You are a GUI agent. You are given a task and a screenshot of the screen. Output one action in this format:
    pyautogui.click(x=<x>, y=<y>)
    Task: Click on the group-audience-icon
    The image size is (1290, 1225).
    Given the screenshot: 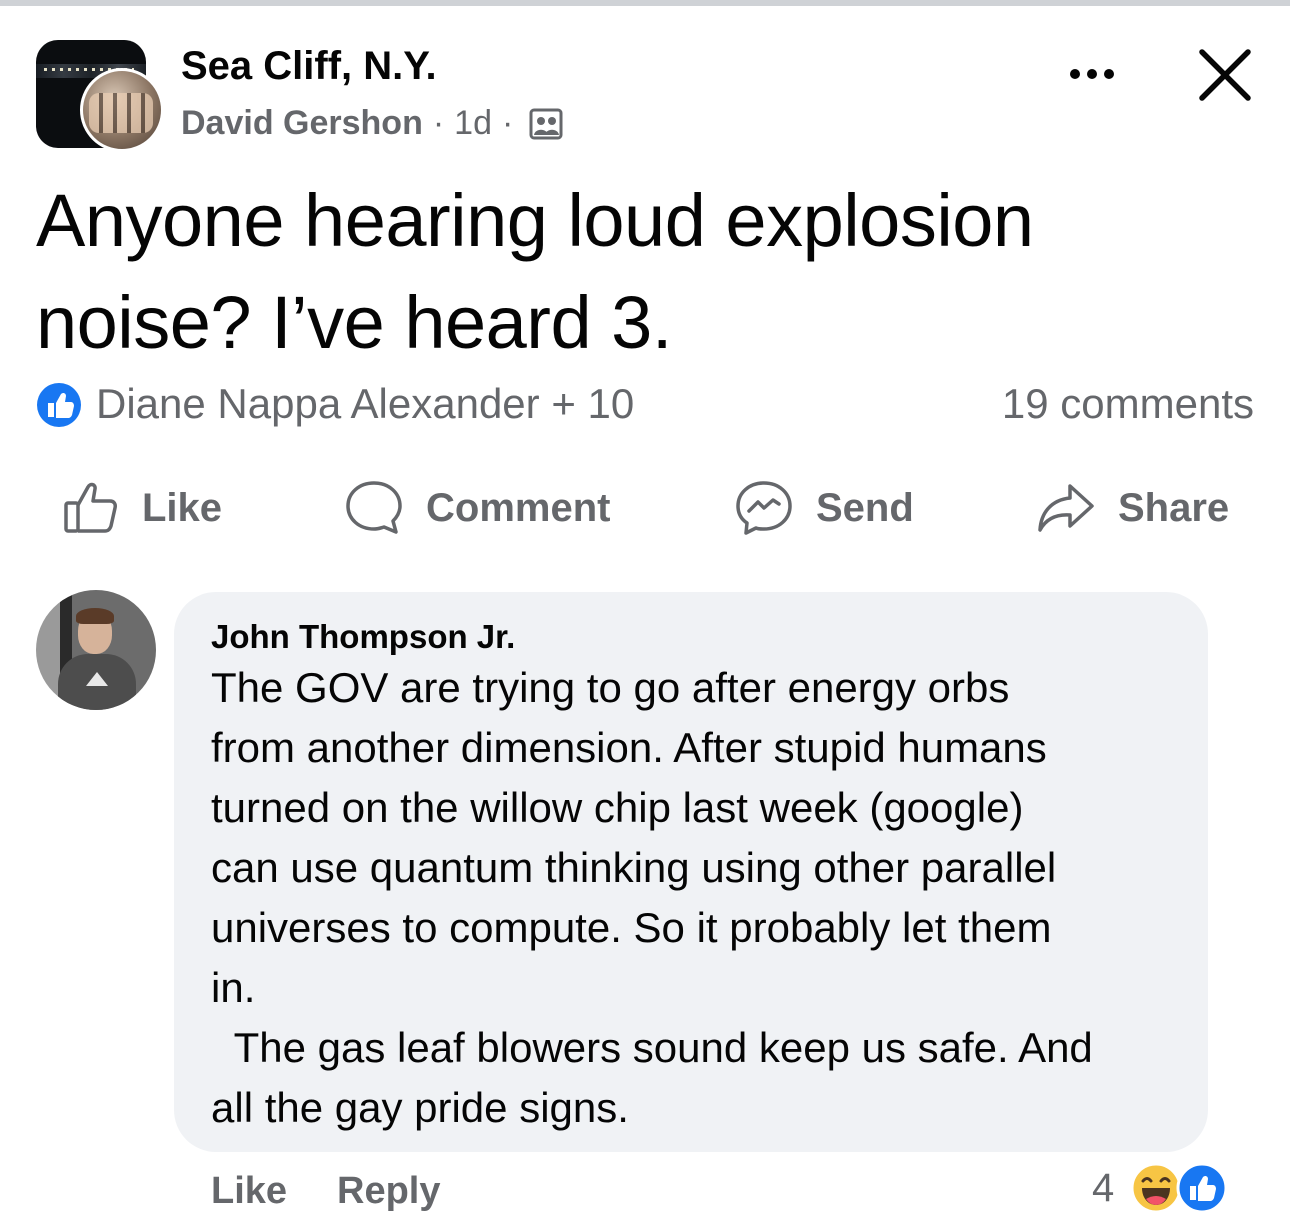 What is the action you would take?
    pyautogui.click(x=546, y=124)
    